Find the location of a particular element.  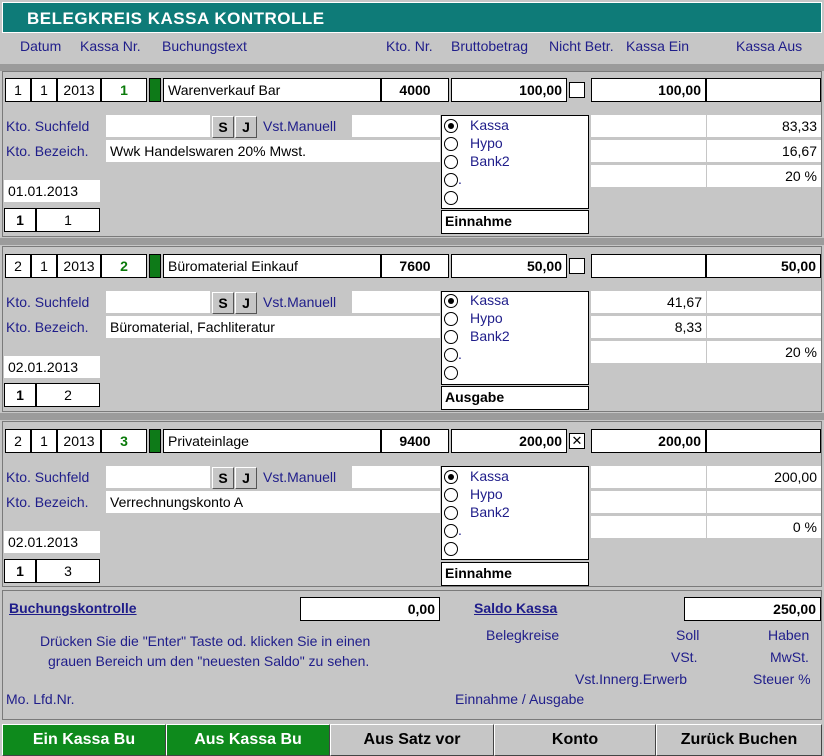

buchungskontrolle-link: Buchungskontrolle is located at coordinates (73, 608).